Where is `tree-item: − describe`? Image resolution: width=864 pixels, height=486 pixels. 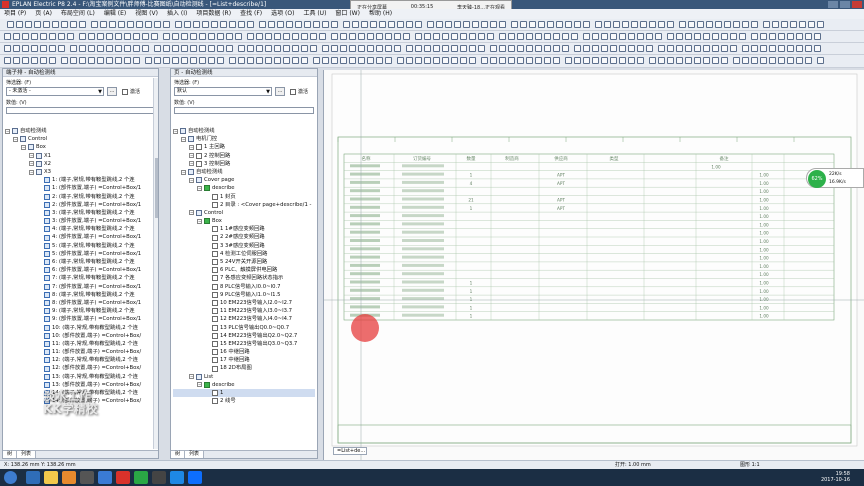 tree-item: − describe is located at coordinates (244, 188).